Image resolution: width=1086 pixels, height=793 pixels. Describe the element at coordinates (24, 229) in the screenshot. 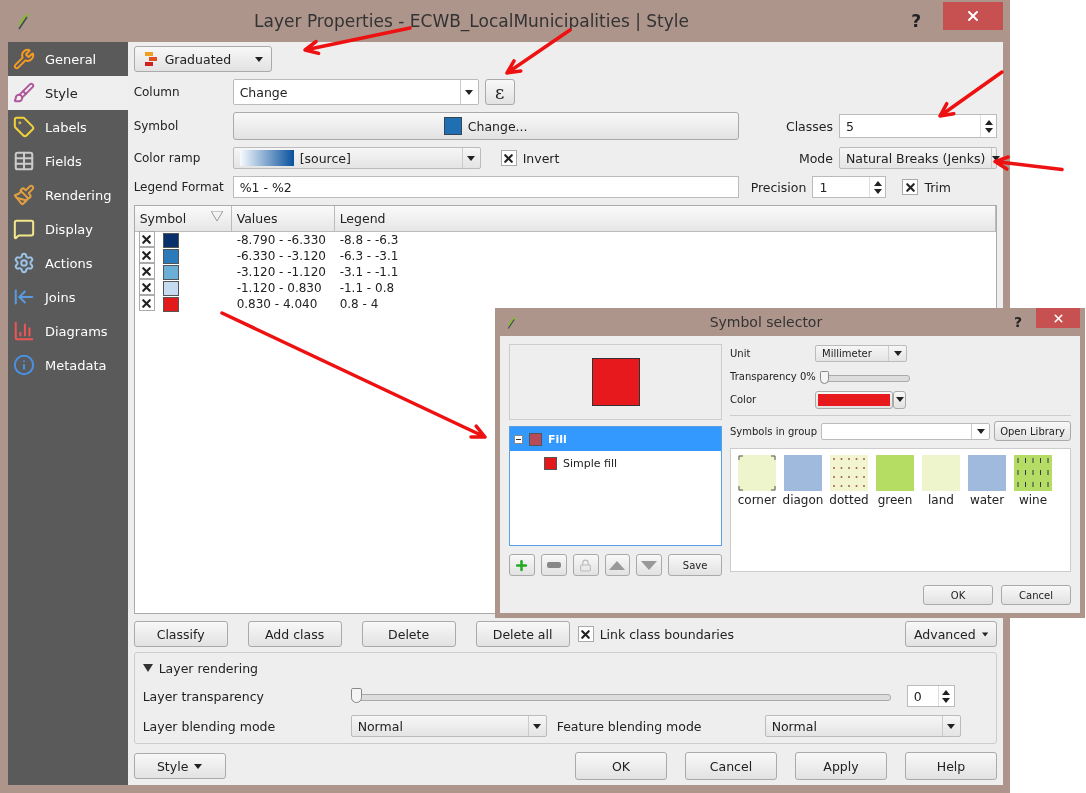

I see `speech-bubble-icon` at that location.